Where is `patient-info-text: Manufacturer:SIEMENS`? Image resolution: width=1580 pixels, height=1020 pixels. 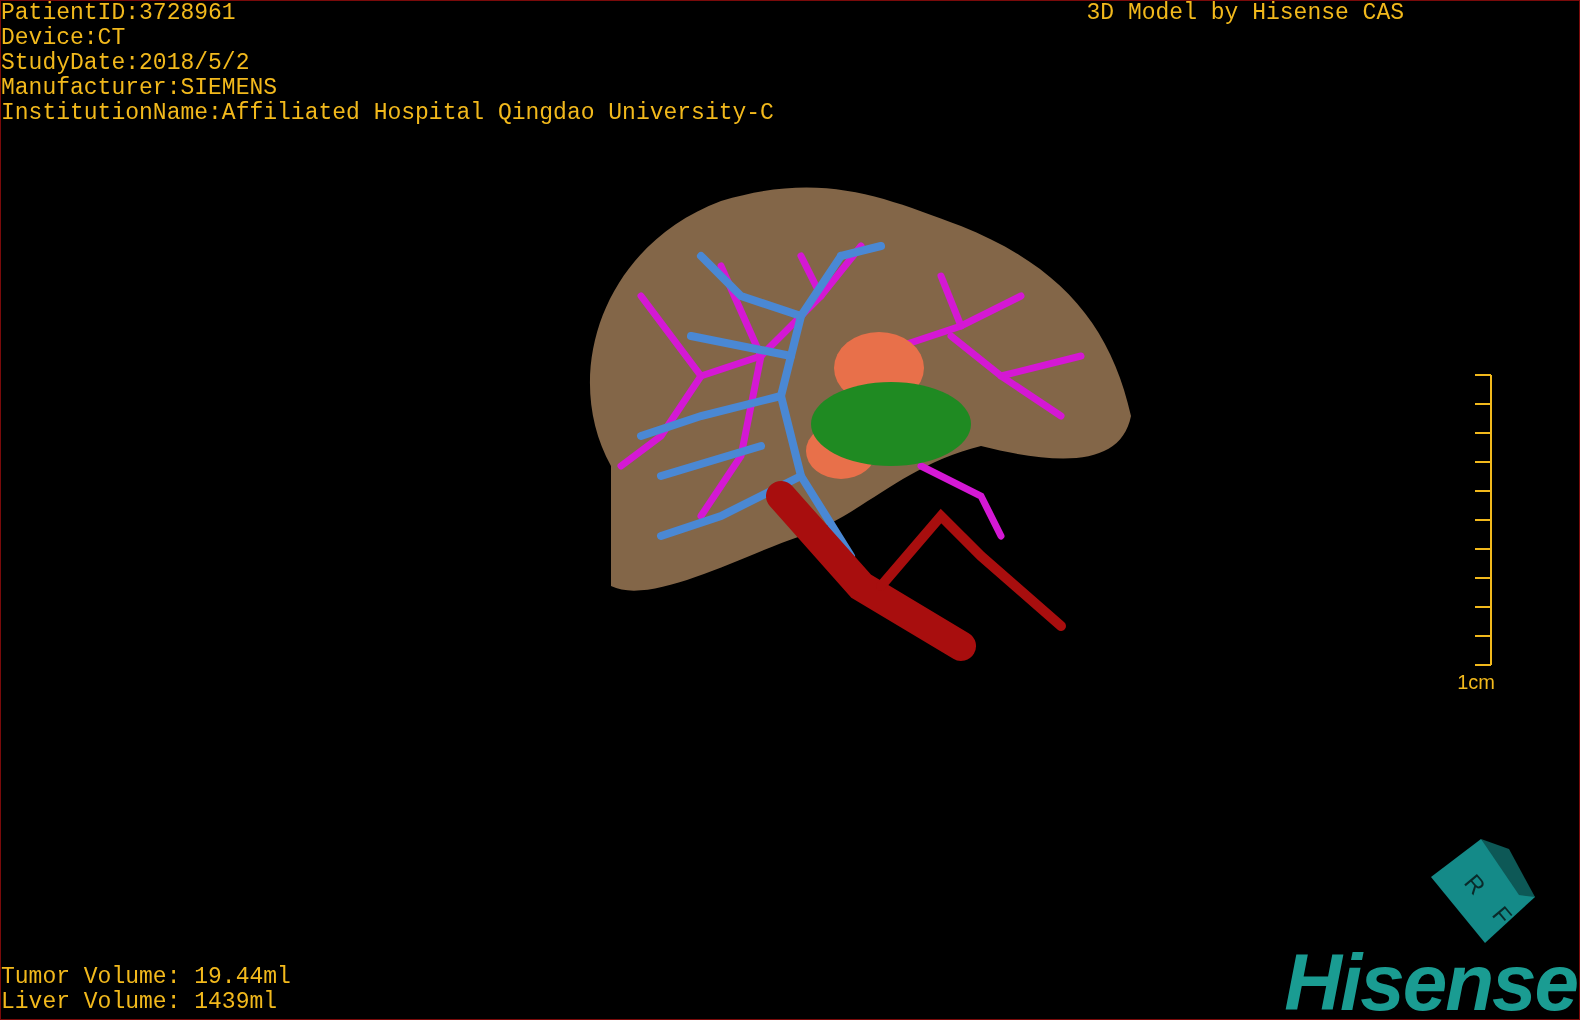 patient-info-text: Manufacturer:SIEMENS is located at coordinates (140, 88).